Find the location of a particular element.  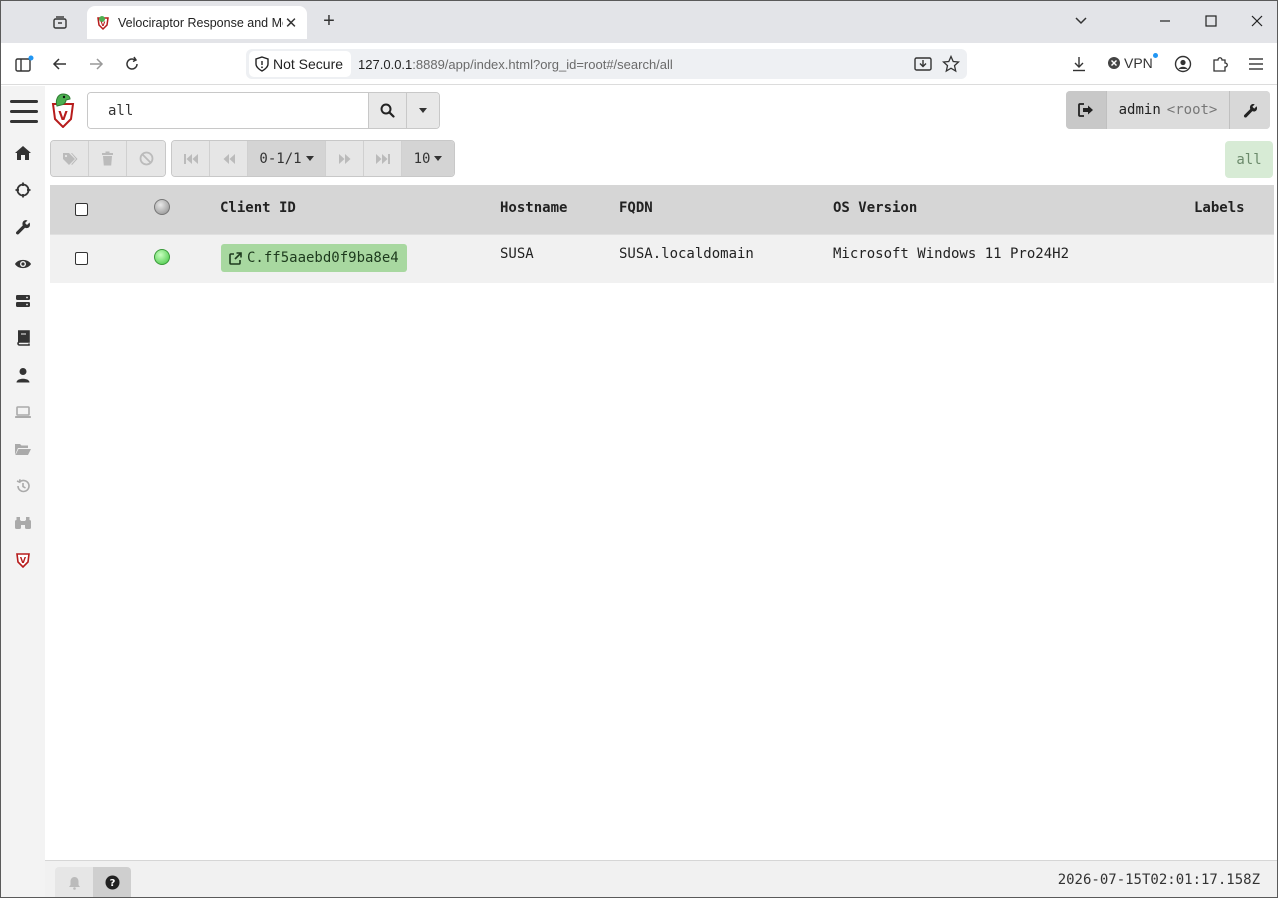

logout-button is located at coordinates (1086, 110).